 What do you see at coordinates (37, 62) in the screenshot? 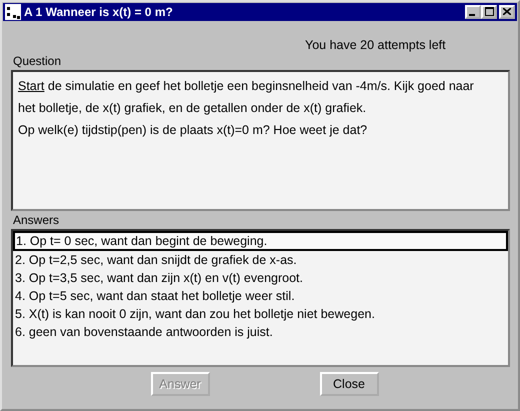
I see `question-label: Question` at bounding box center [37, 62].